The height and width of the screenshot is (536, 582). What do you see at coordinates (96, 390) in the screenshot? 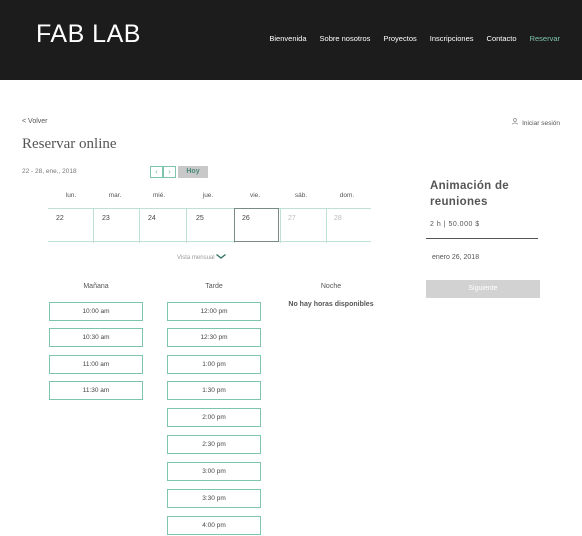
I see `time-slot: 11:30 am` at bounding box center [96, 390].